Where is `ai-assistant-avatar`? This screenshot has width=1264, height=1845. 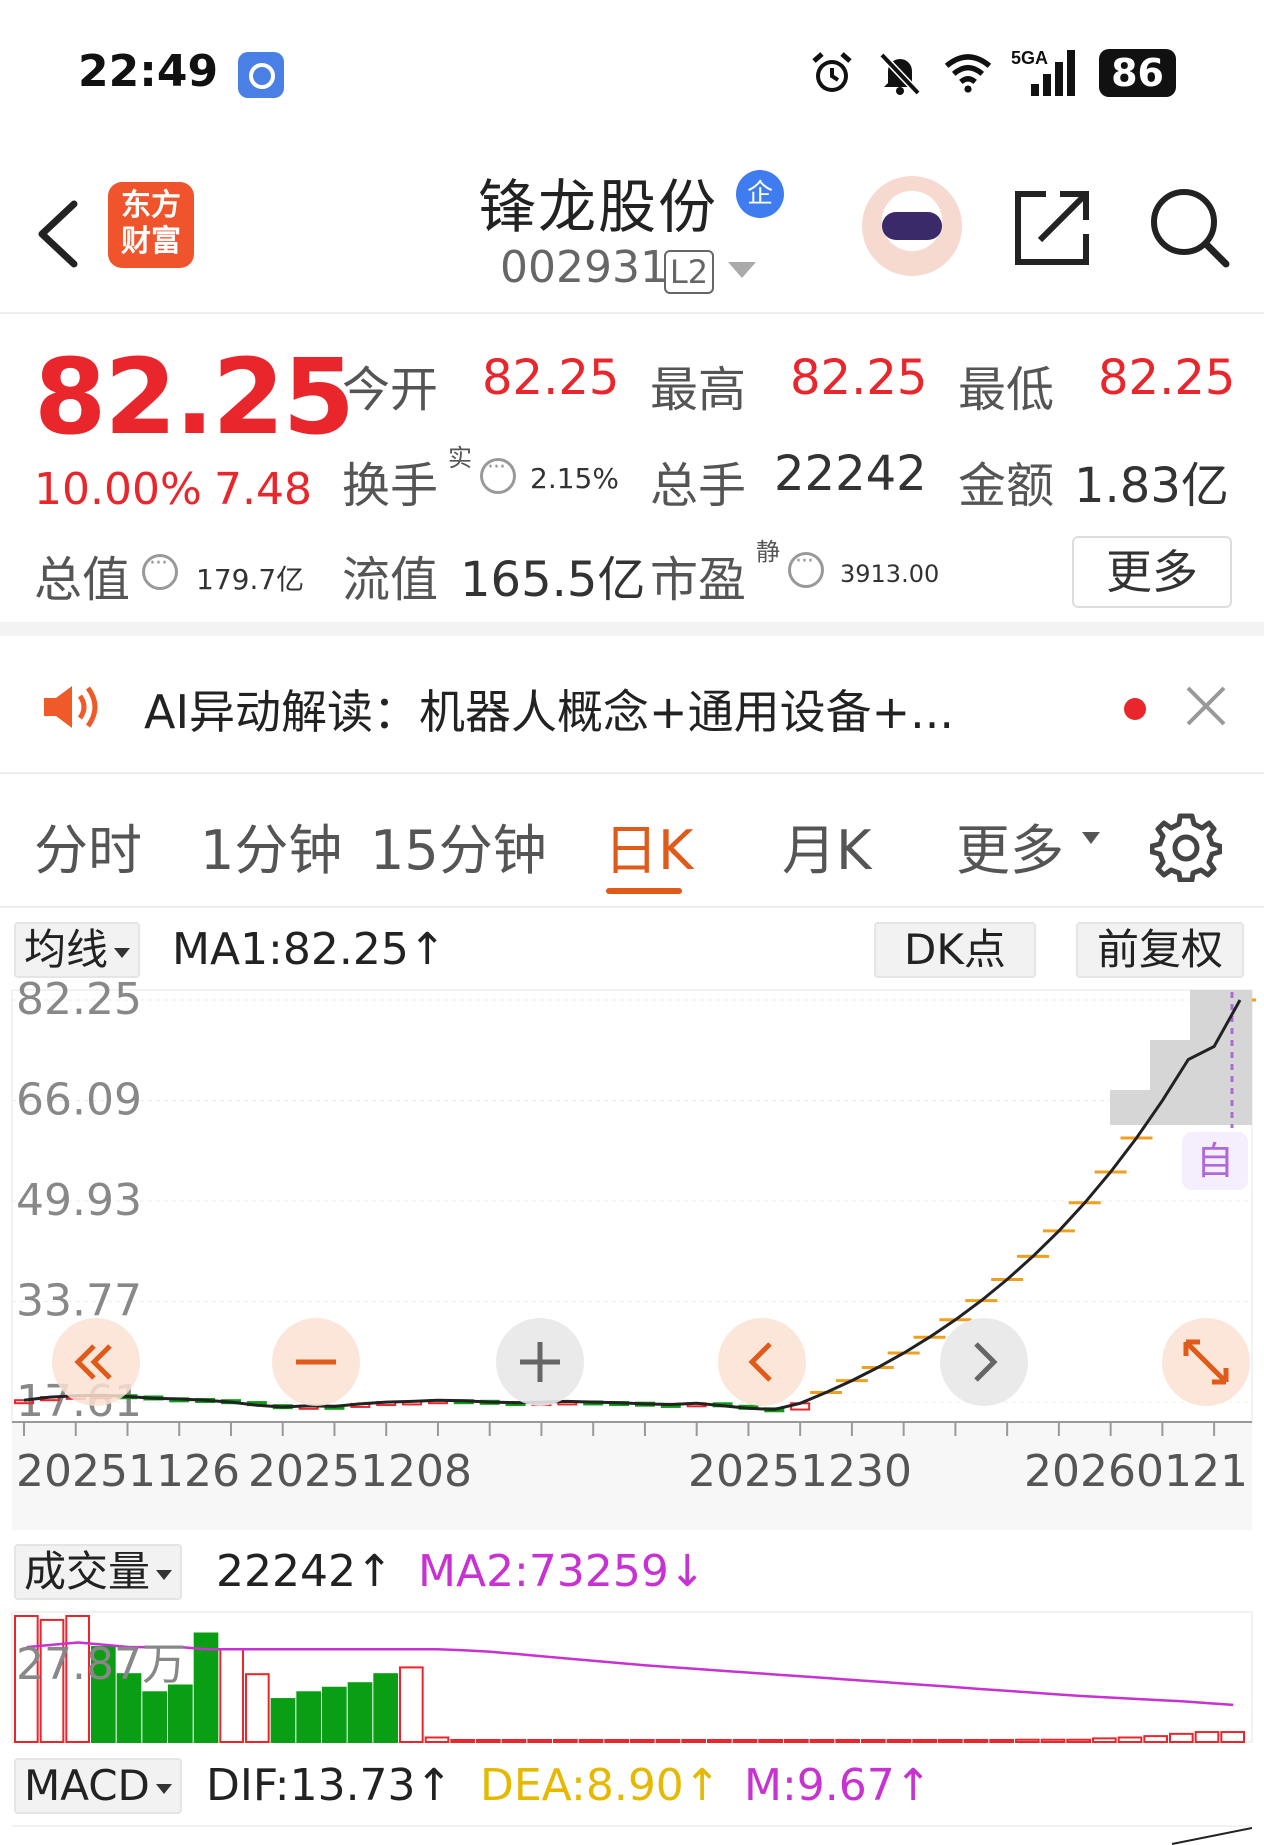 ai-assistant-avatar is located at coordinates (912, 226).